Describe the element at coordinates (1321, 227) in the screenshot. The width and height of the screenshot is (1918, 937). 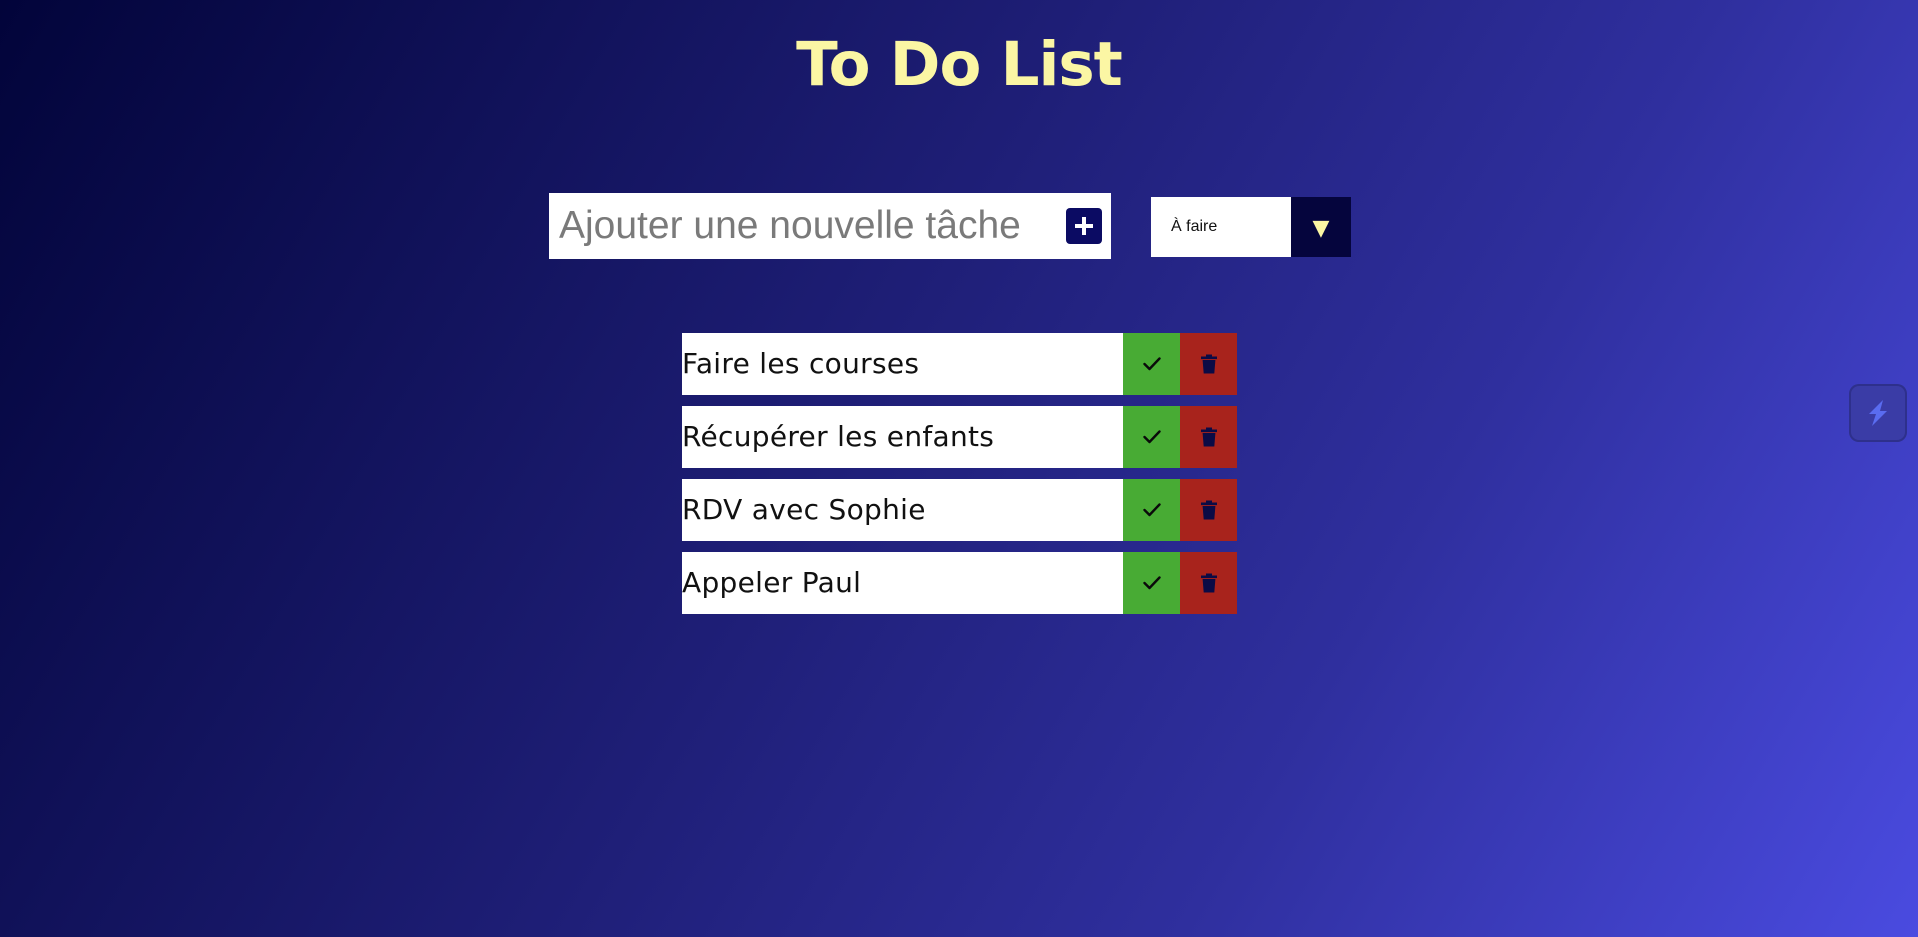
I see `triangle-down-icon: ▼` at that location.